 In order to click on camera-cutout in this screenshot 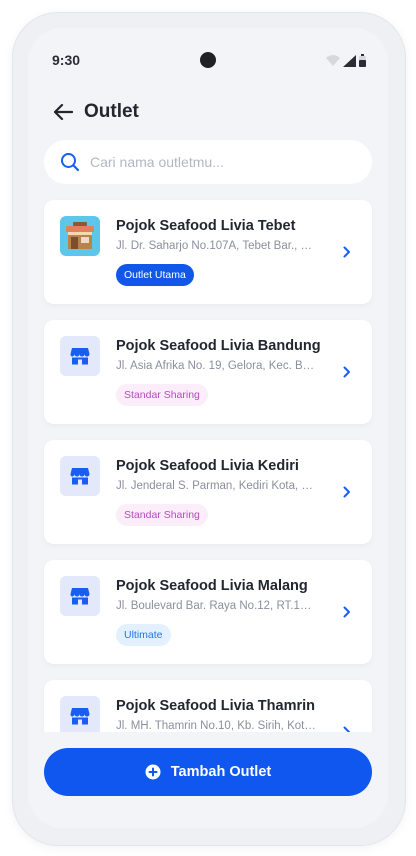, I will do `click(208, 60)`.